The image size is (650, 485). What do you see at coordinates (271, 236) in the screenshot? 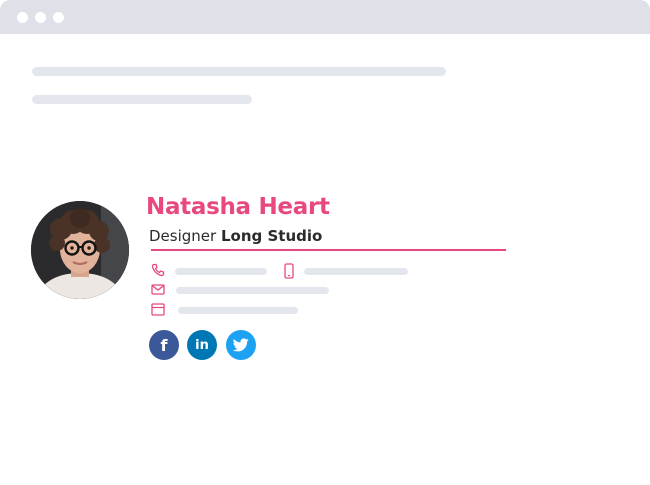
I see `signature-company: Long Studio` at bounding box center [271, 236].